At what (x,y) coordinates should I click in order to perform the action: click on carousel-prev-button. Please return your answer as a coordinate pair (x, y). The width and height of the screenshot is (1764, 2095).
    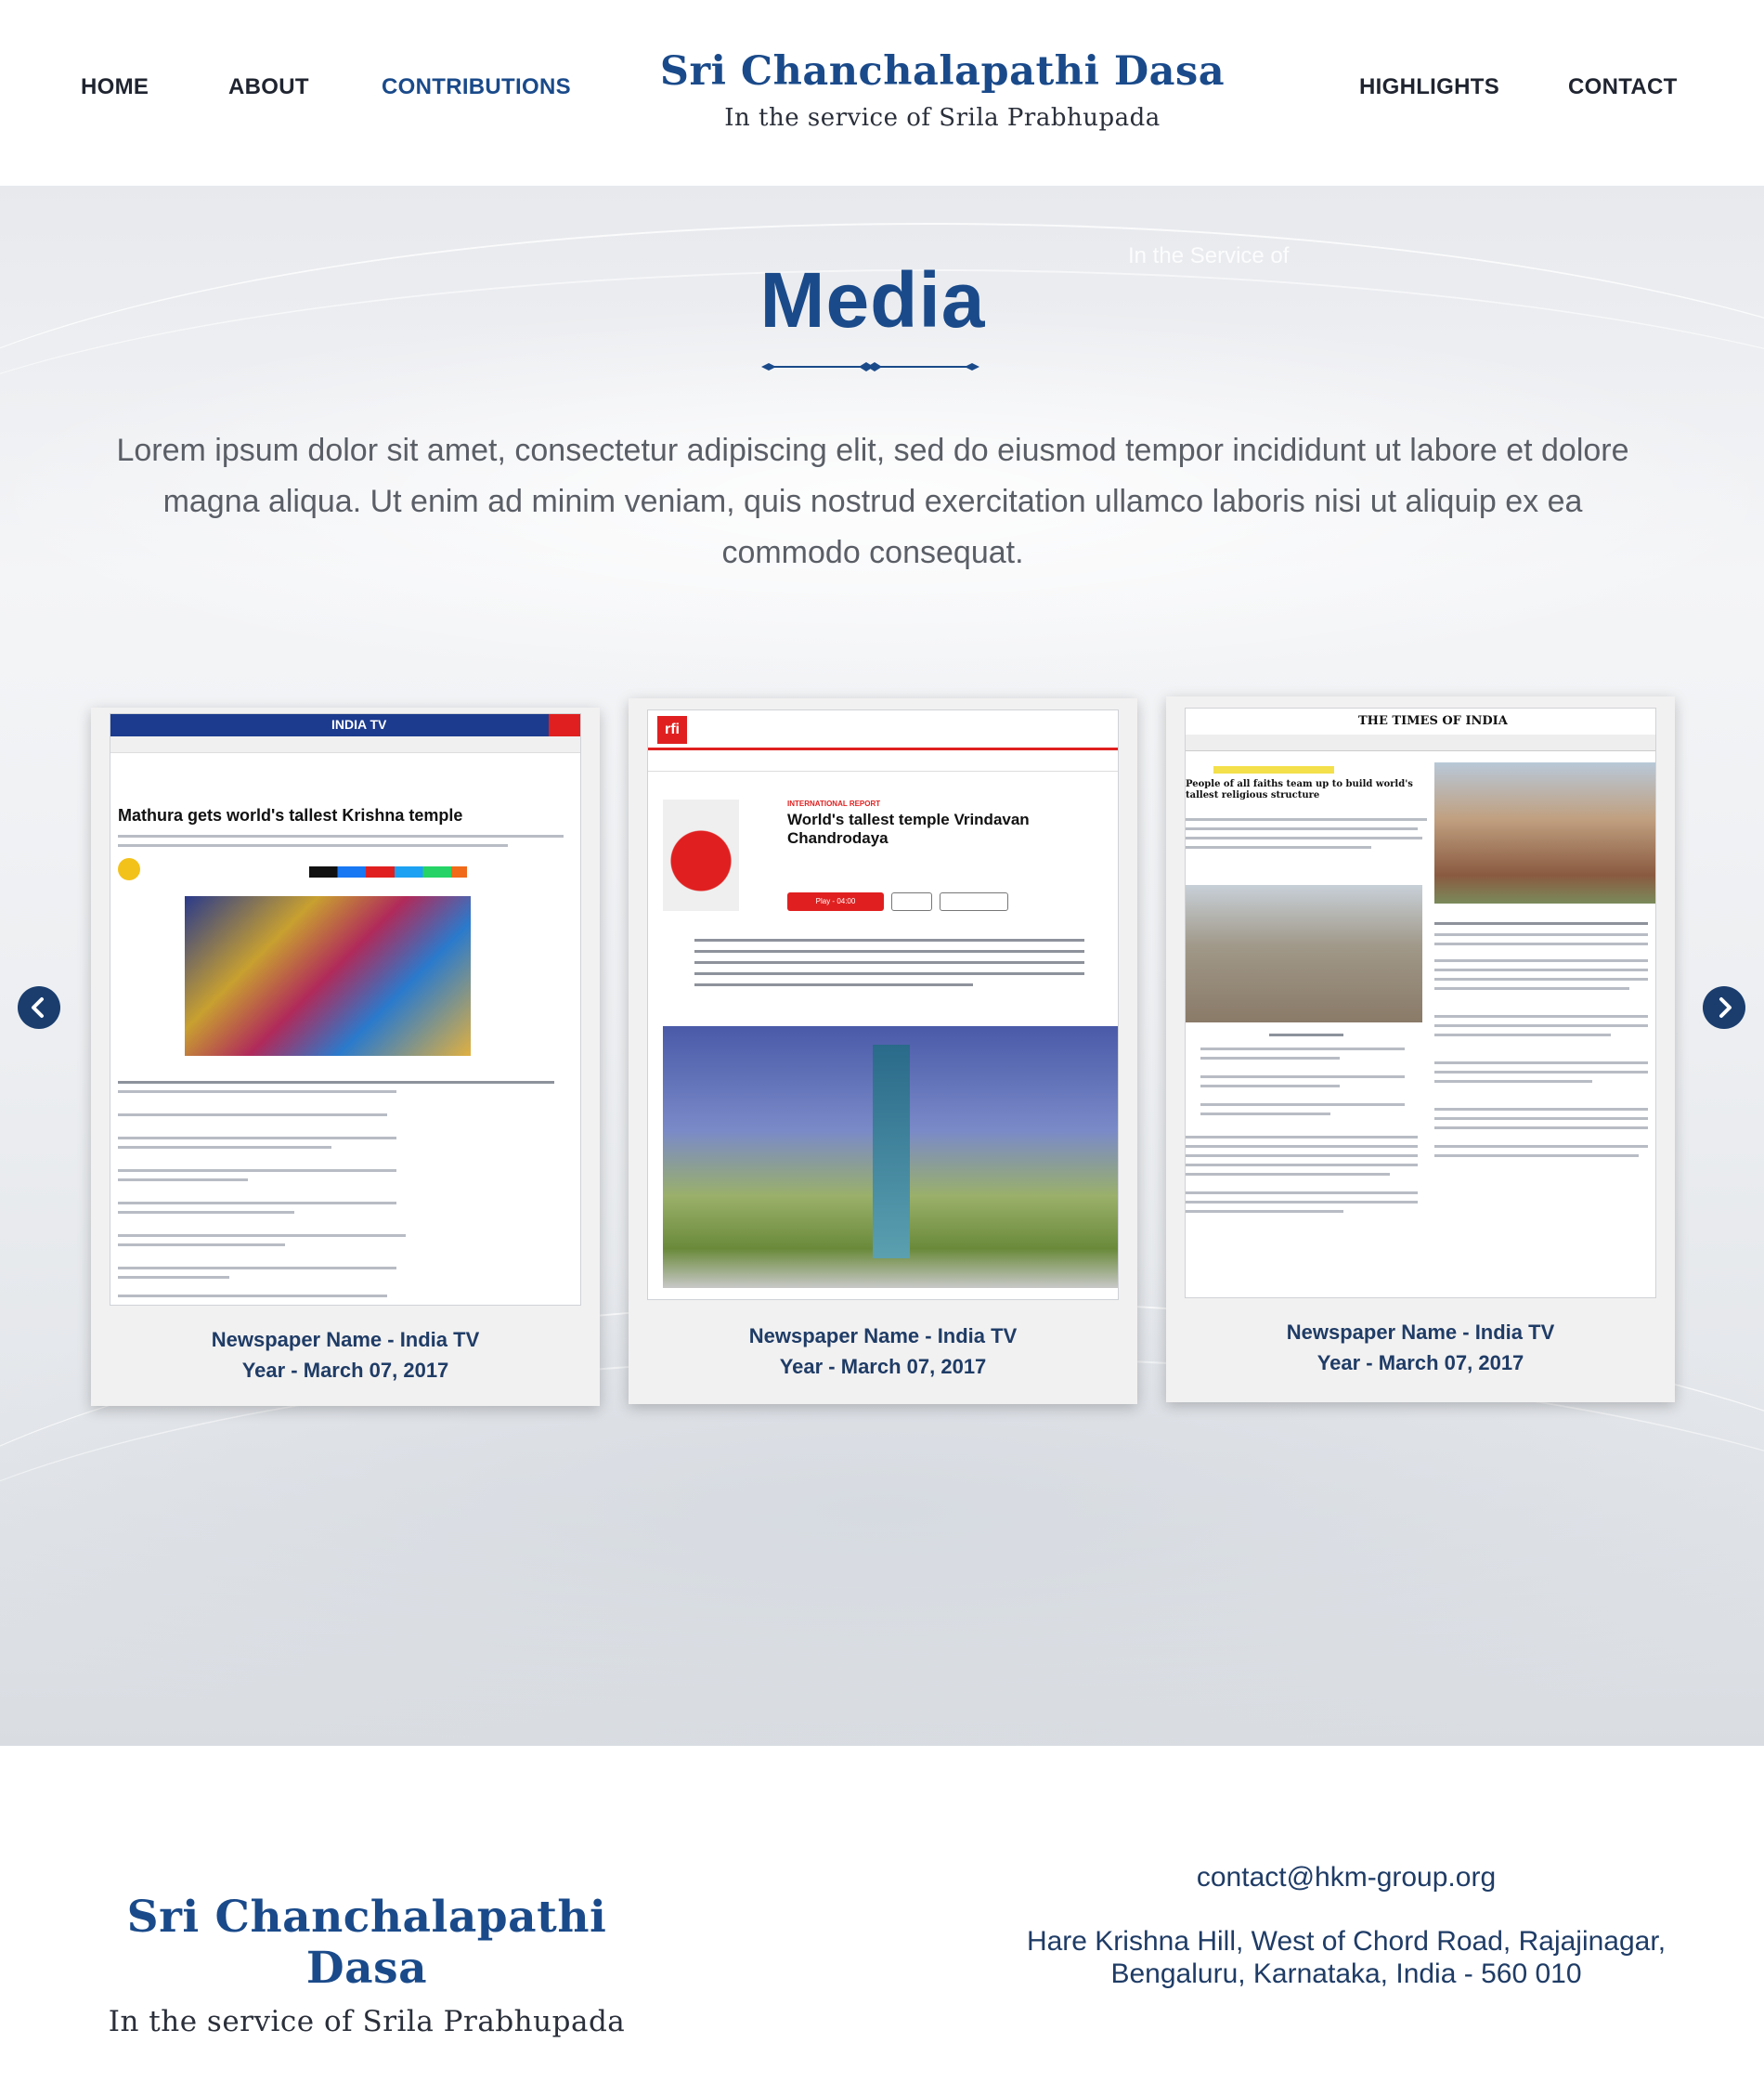
    Looking at the image, I should click on (39, 1008).